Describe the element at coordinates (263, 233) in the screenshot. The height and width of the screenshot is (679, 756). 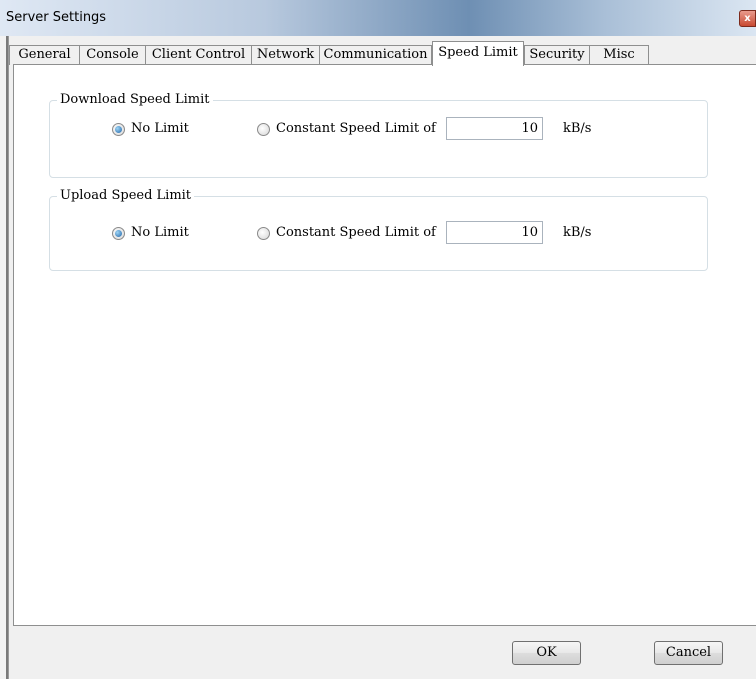
I see `upload-constant-radio` at that location.